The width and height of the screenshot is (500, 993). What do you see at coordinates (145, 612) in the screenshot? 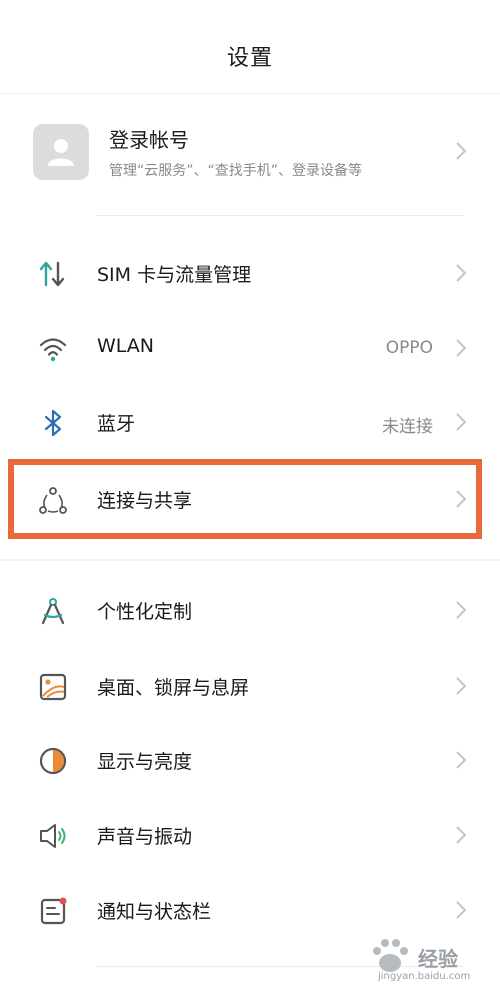
I see `settings-item-label: 个性化定制` at bounding box center [145, 612].